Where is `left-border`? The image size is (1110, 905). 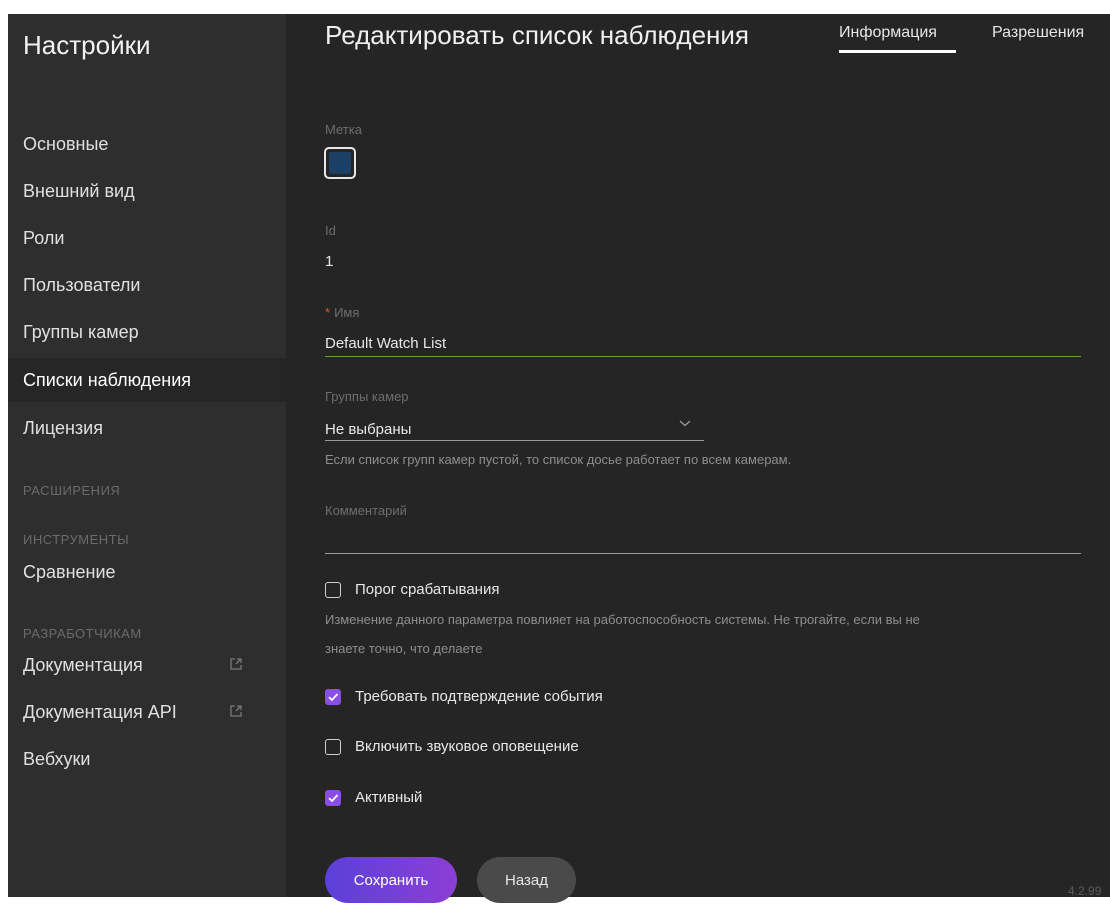
left-border is located at coordinates (4, 452).